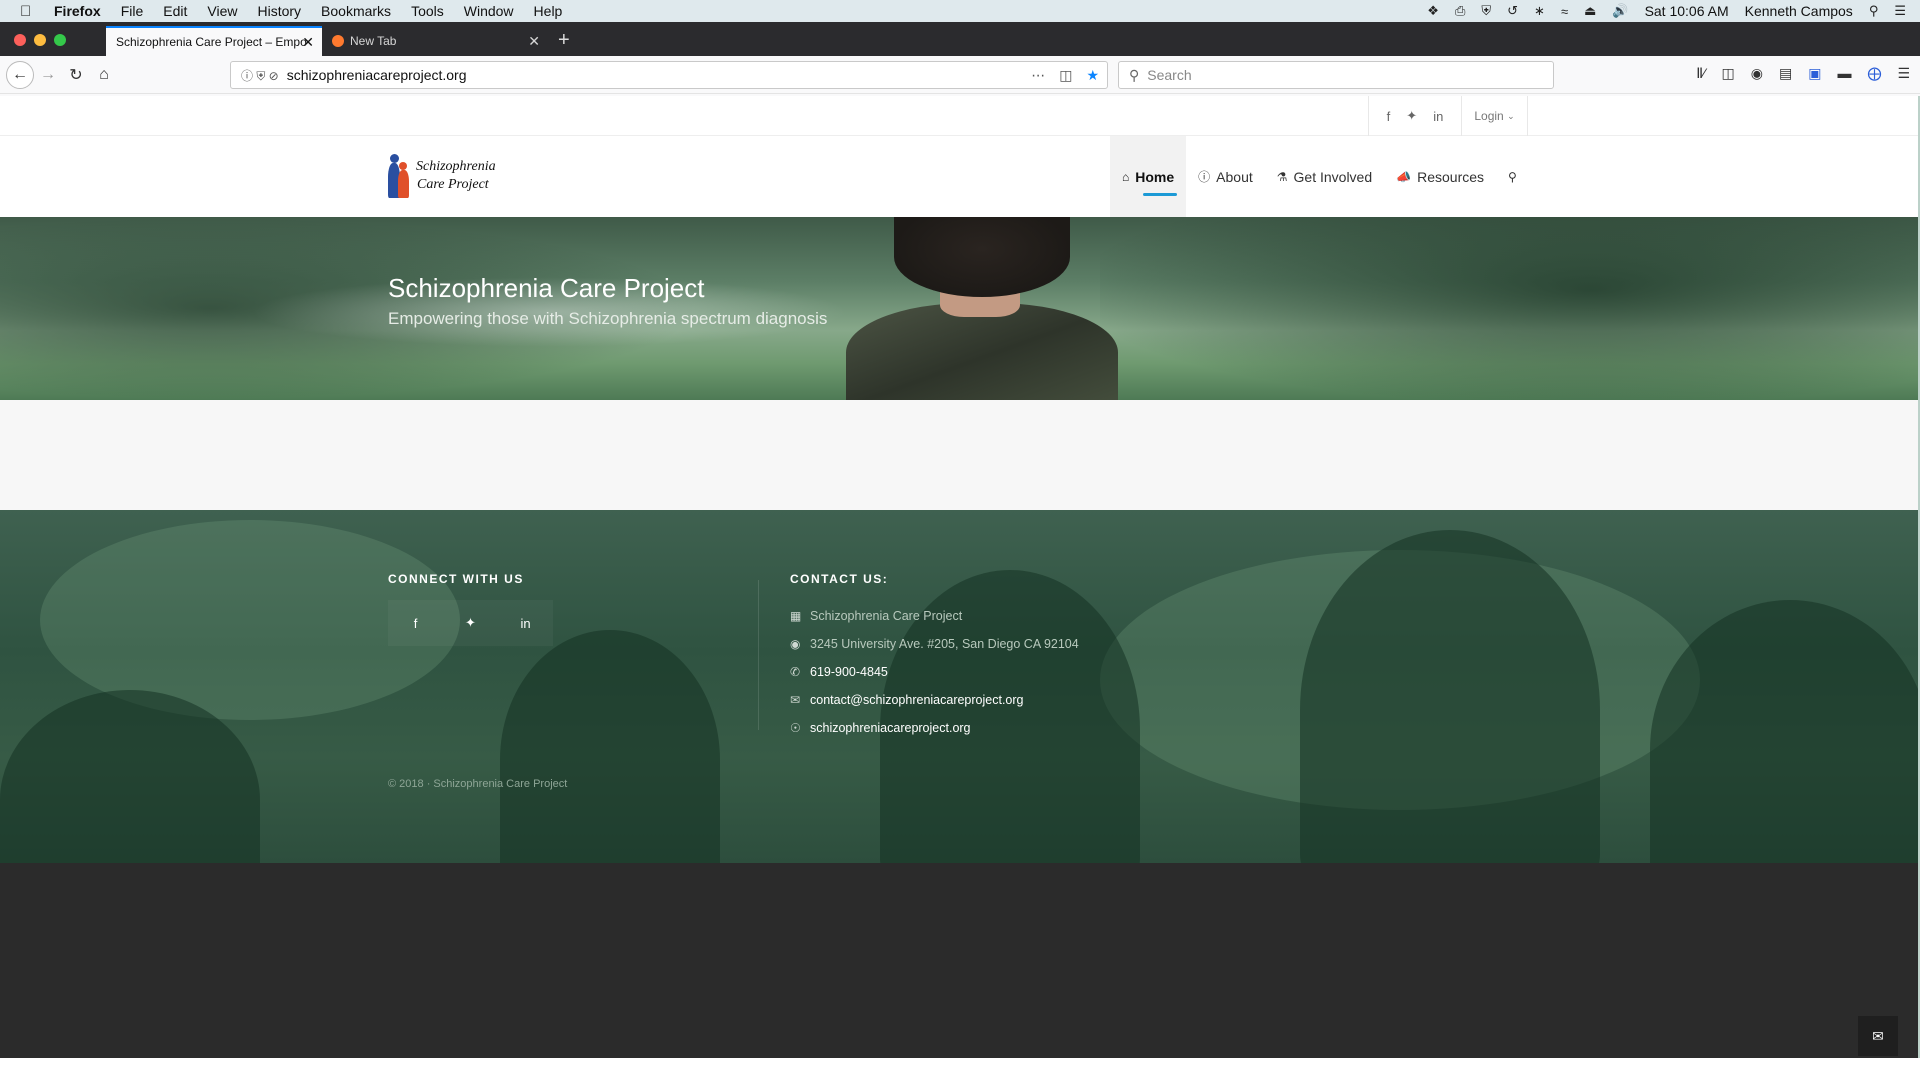  Describe the element at coordinates (1814, 73) in the screenshot. I see `extension-icon: ▣` at that location.